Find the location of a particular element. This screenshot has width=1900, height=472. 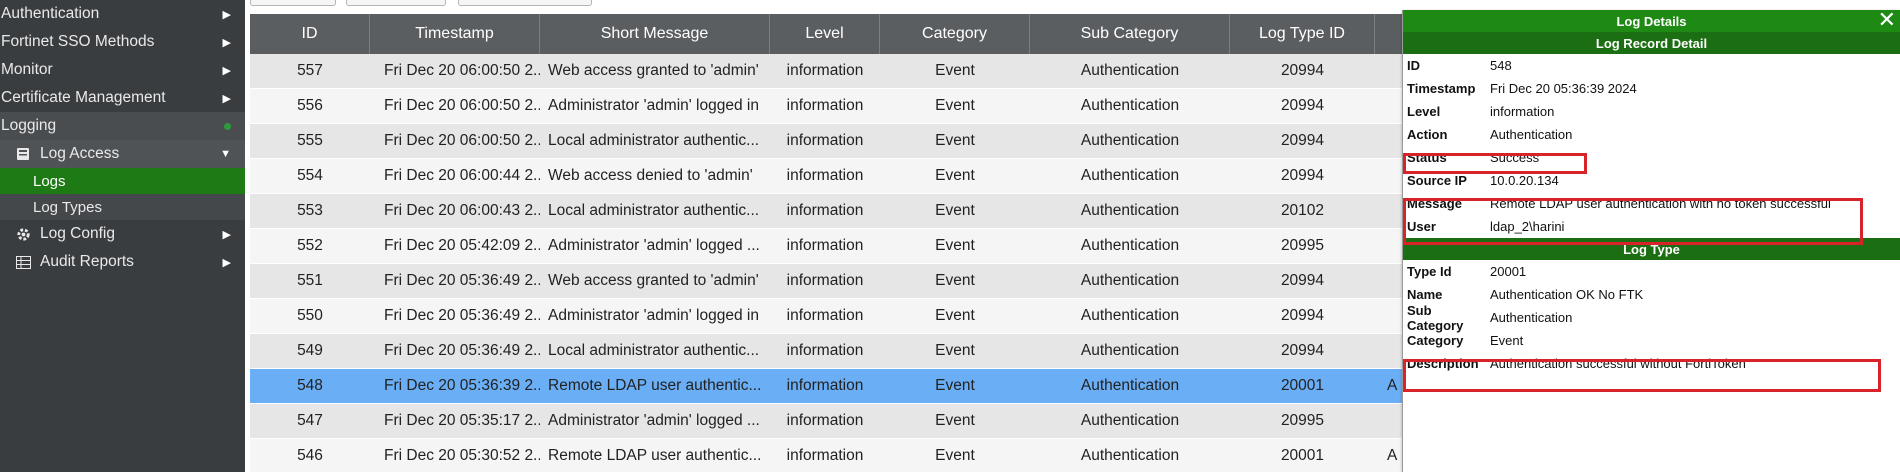

sidebar-item-logging: Logging is located at coordinates (122, 126).